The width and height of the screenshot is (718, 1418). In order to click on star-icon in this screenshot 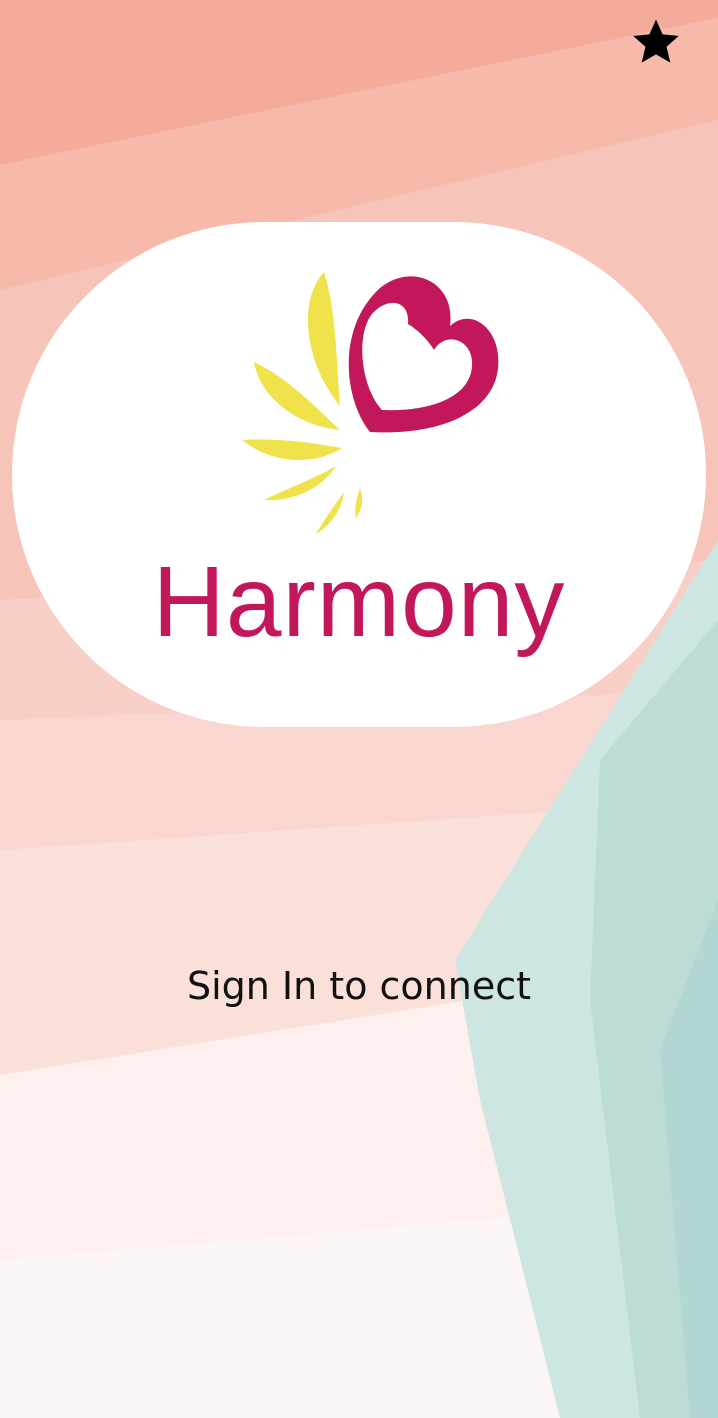, I will do `click(656, 41)`.